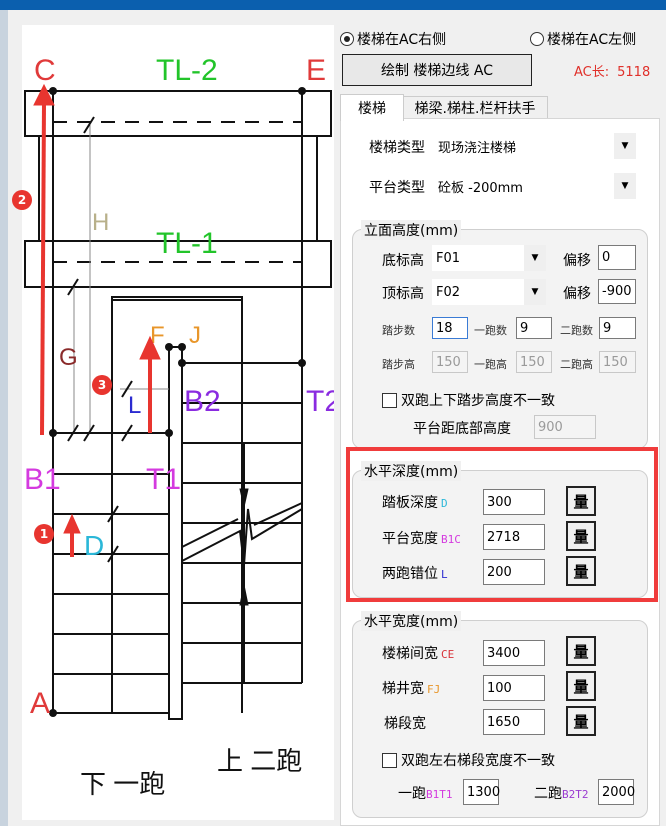 The width and height of the screenshot is (666, 826). What do you see at coordinates (448, 292) in the screenshot?
I see `top-elevation-value: F02` at bounding box center [448, 292].